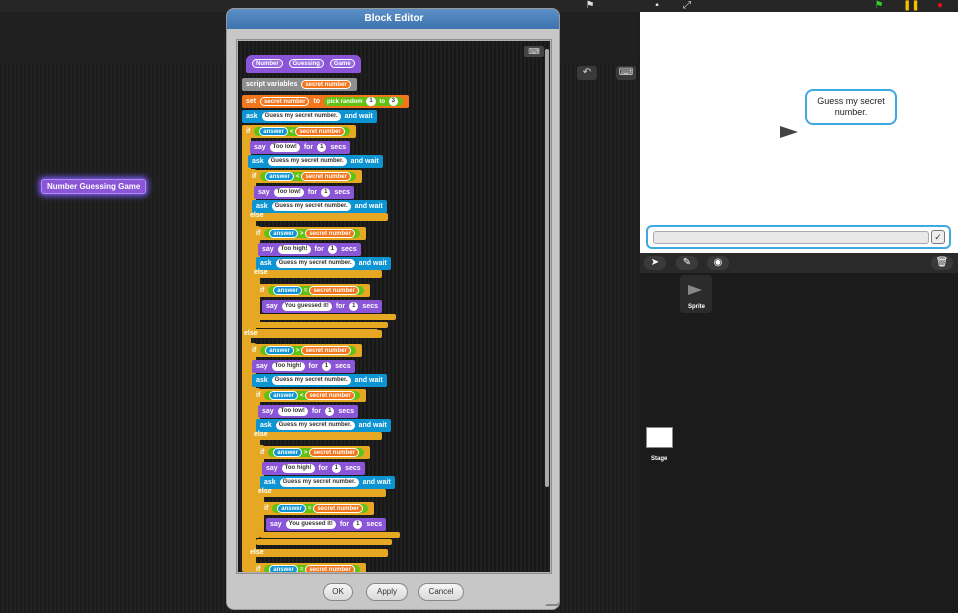 This screenshot has width=958, height=613. I want to click on c-slot-arm, so click(317, 436).